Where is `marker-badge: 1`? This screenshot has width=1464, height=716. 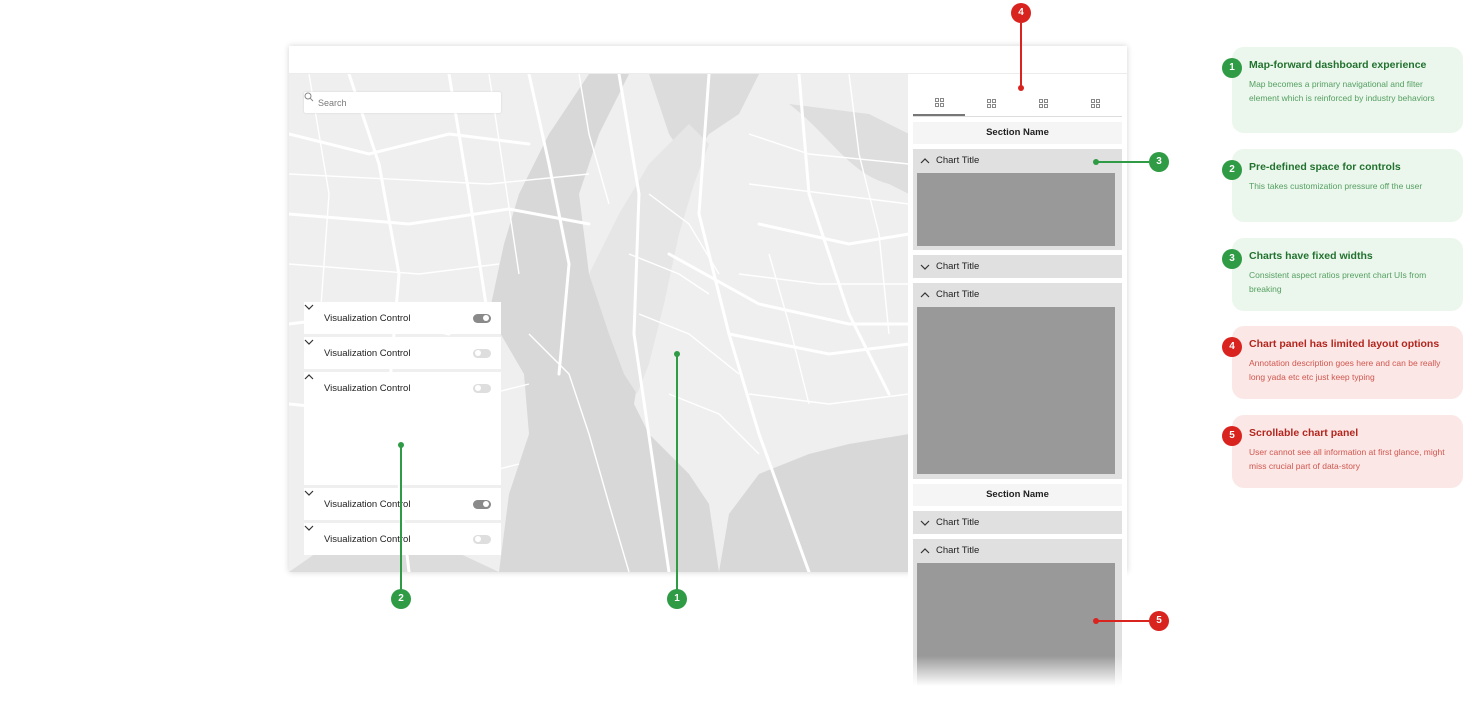 marker-badge: 1 is located at coordinates (677, 599).